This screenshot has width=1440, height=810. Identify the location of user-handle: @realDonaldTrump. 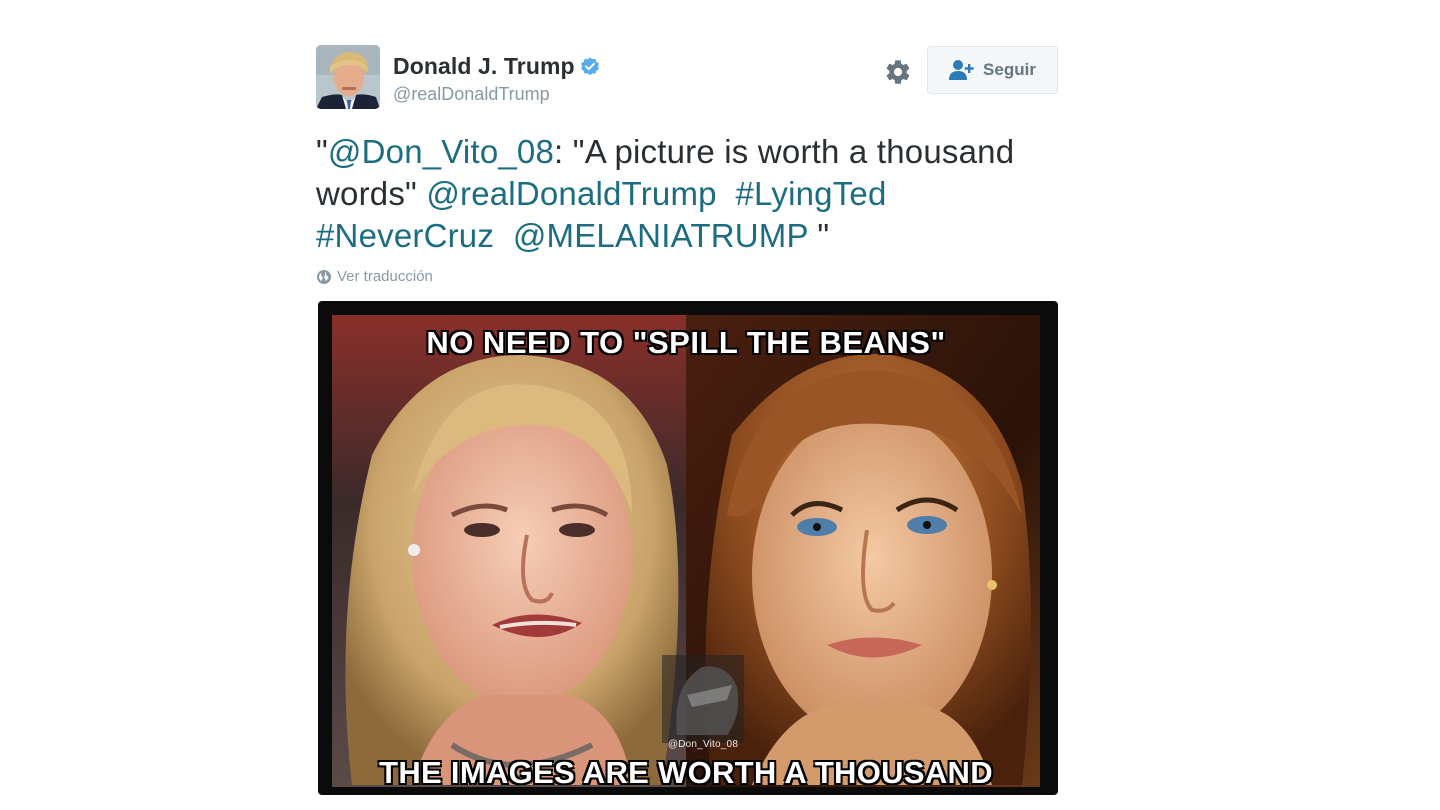
(471, 94).